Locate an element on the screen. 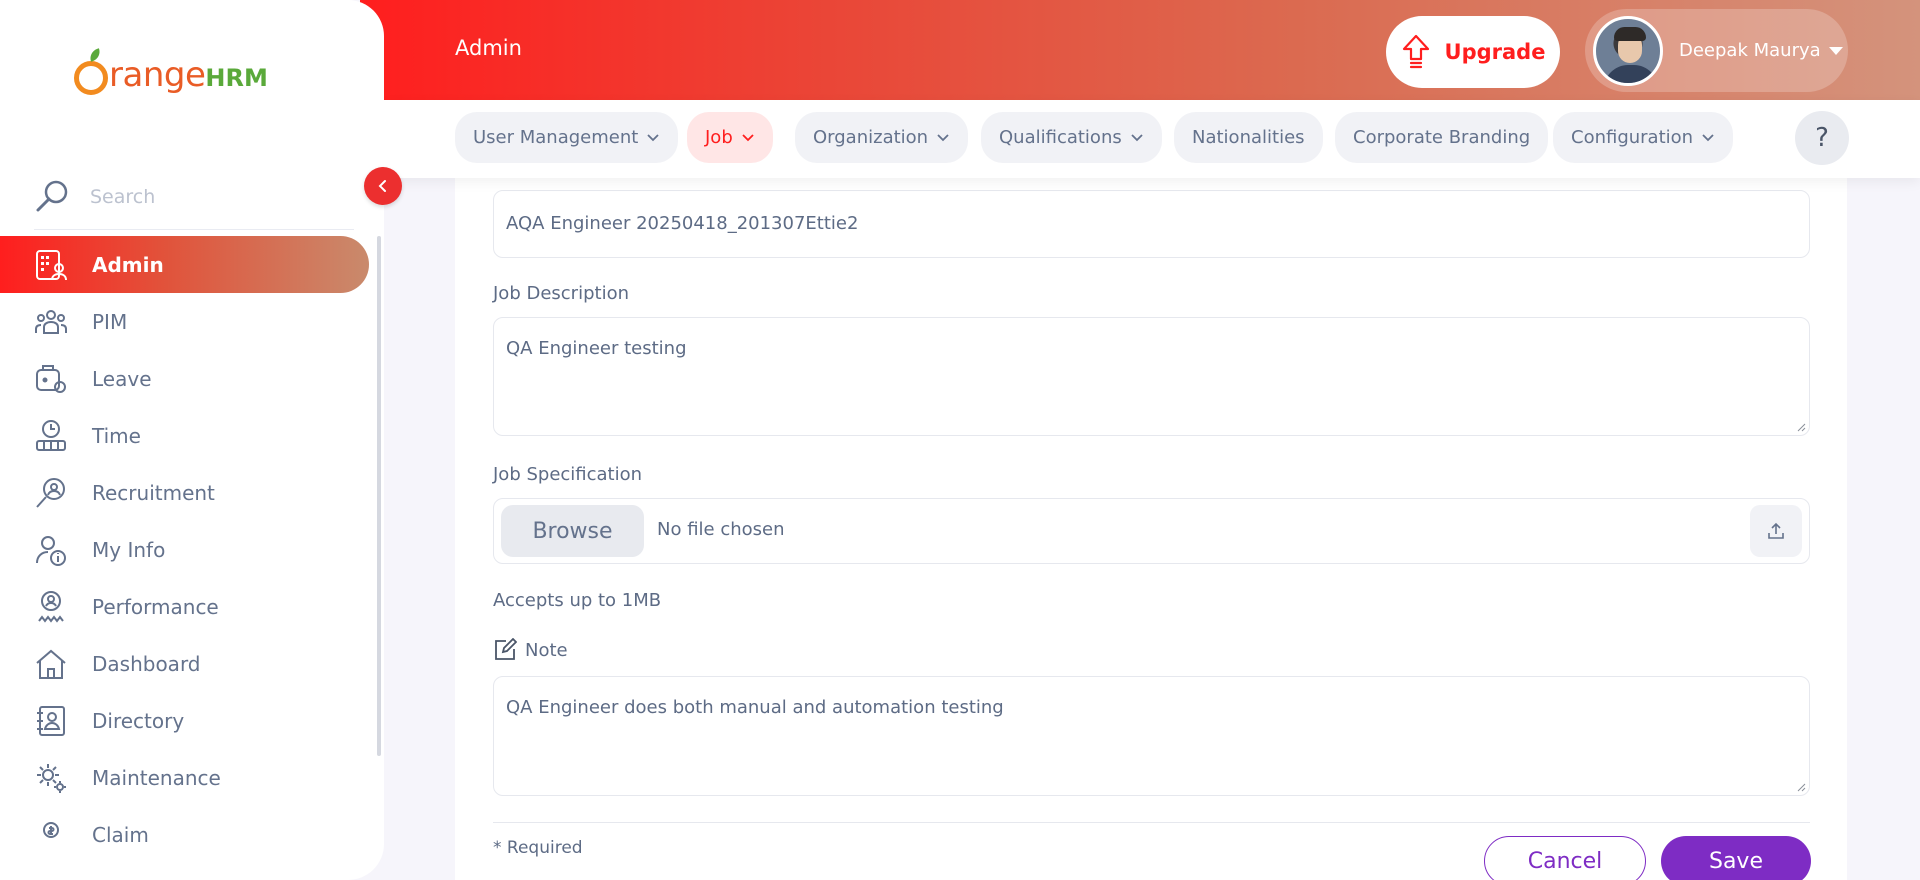 Image resolution: width=1920 pixels, height=880 pixels. tab-configuration: Configuration is located at coordinates (1643, 137).